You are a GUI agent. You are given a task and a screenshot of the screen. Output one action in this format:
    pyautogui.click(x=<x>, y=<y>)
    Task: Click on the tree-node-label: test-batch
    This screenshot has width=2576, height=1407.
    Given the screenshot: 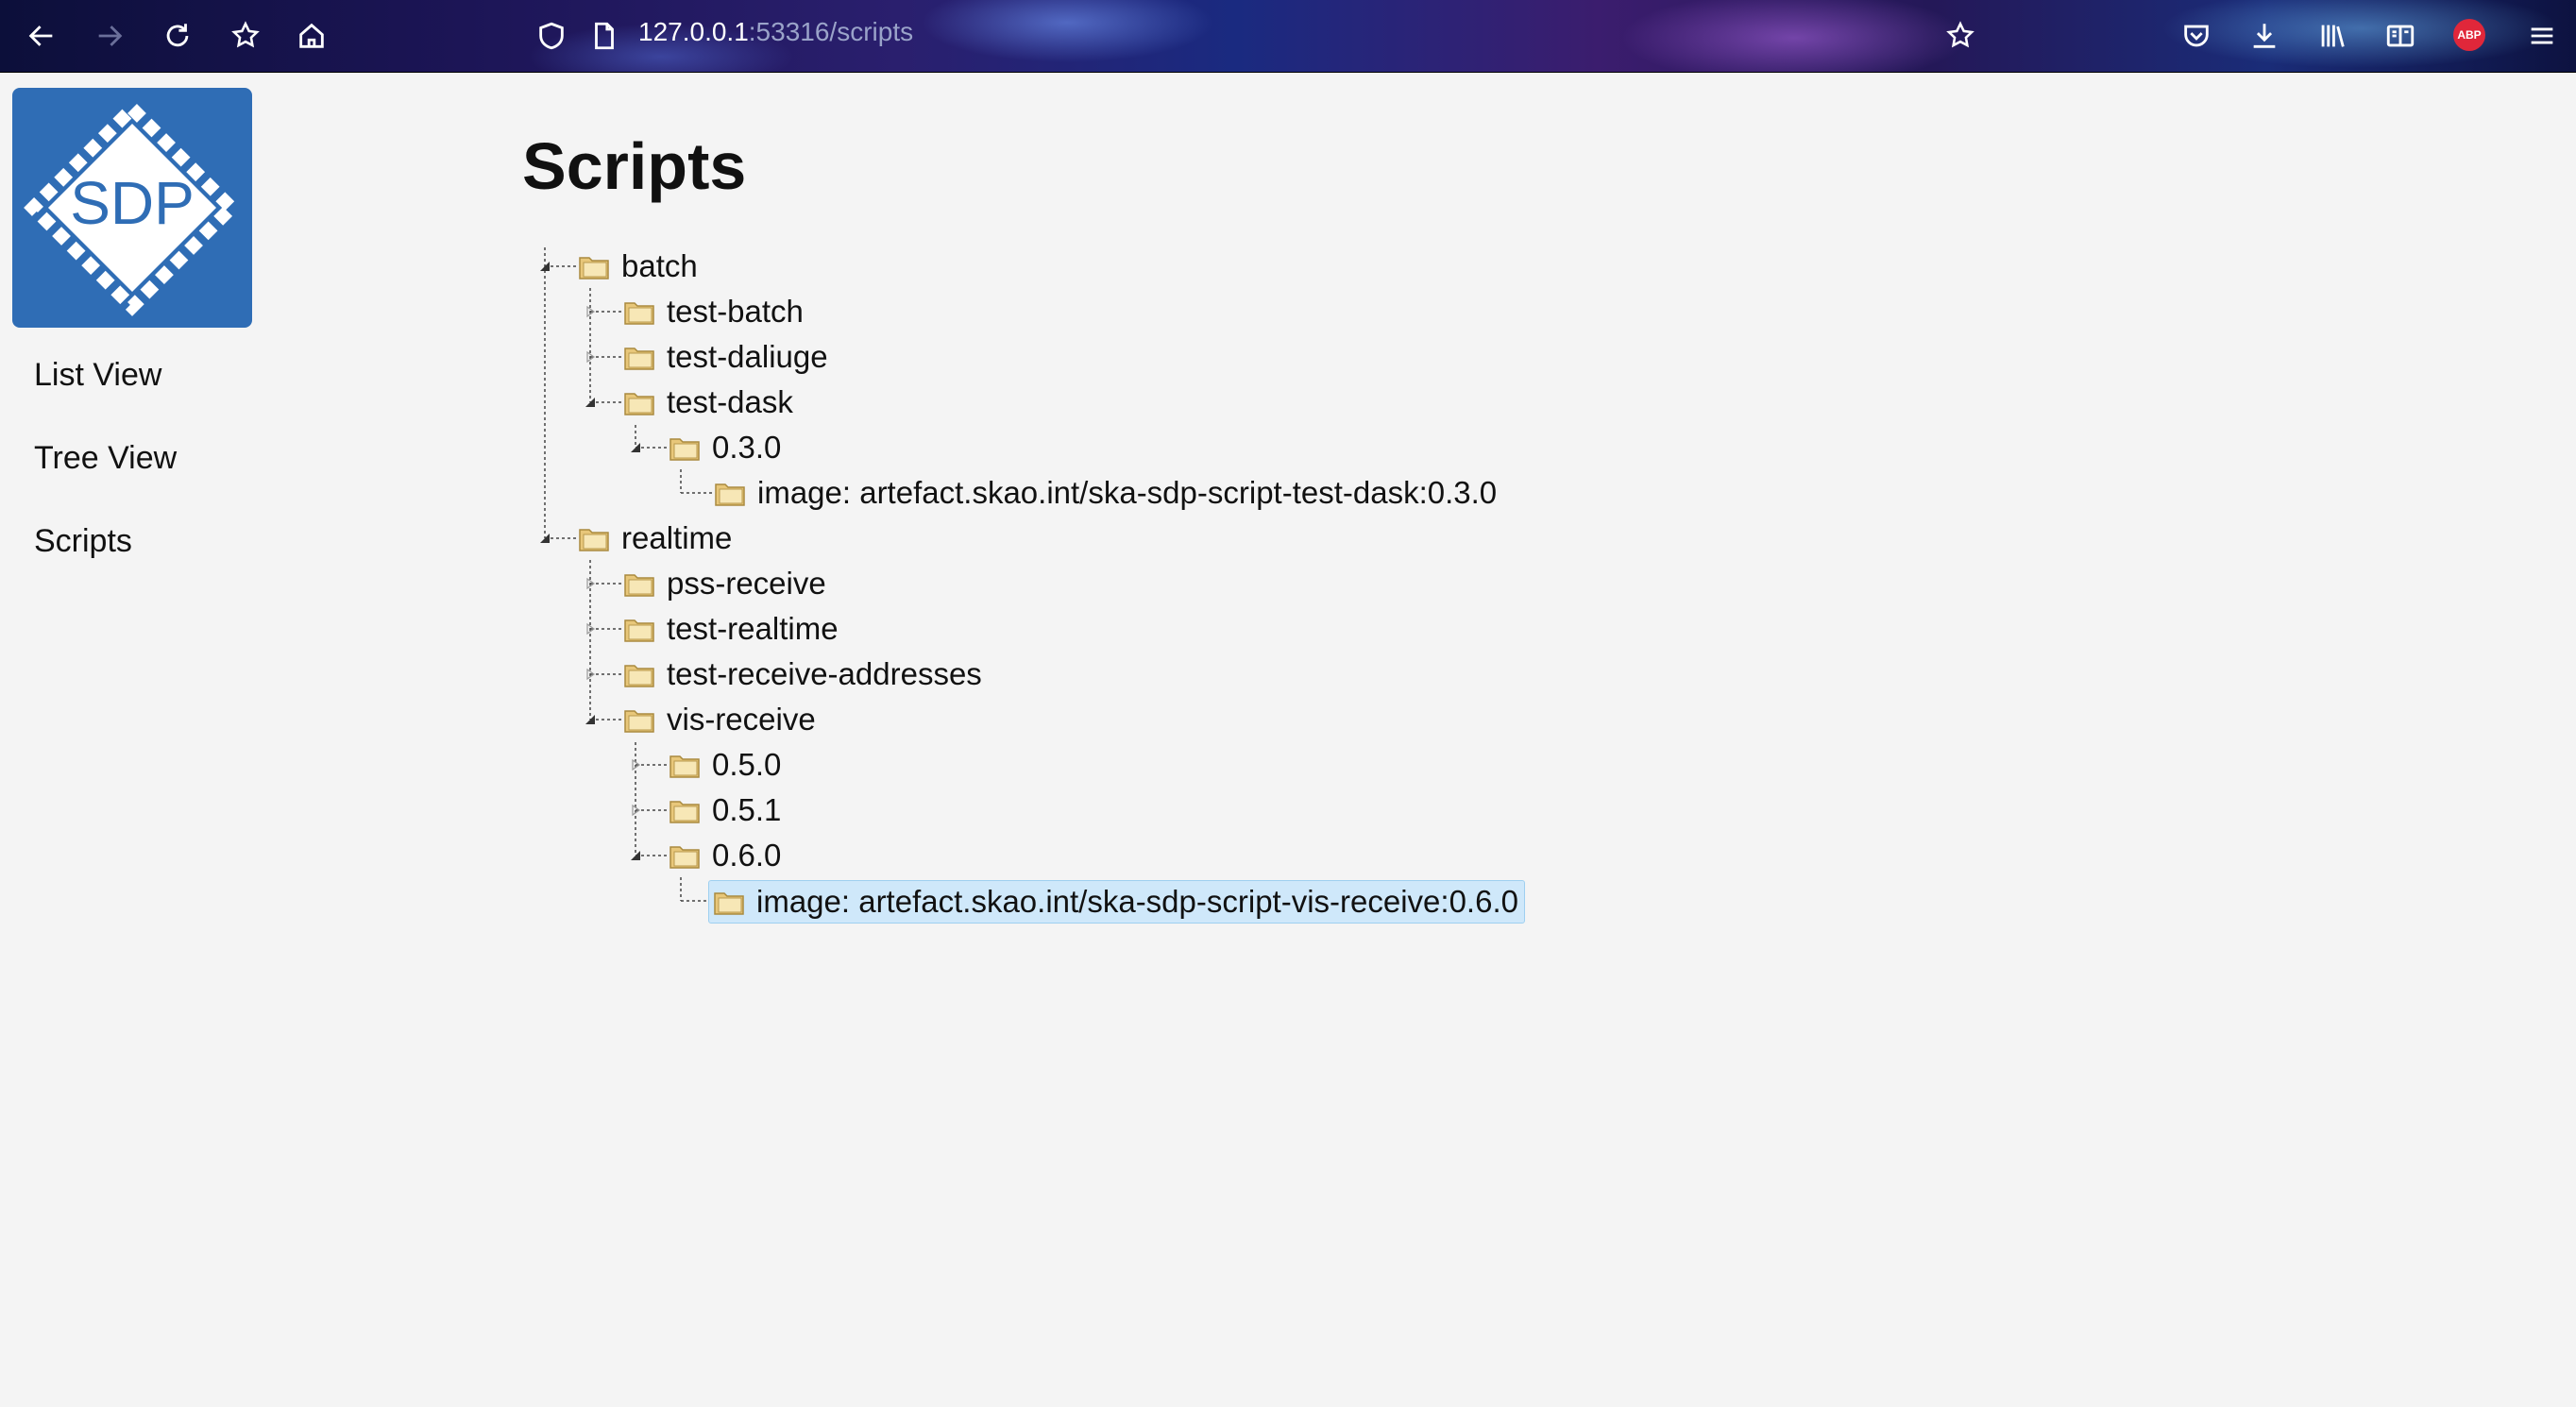 What is the action you would take?
    pyautogui.click(x=735, y=311)
    